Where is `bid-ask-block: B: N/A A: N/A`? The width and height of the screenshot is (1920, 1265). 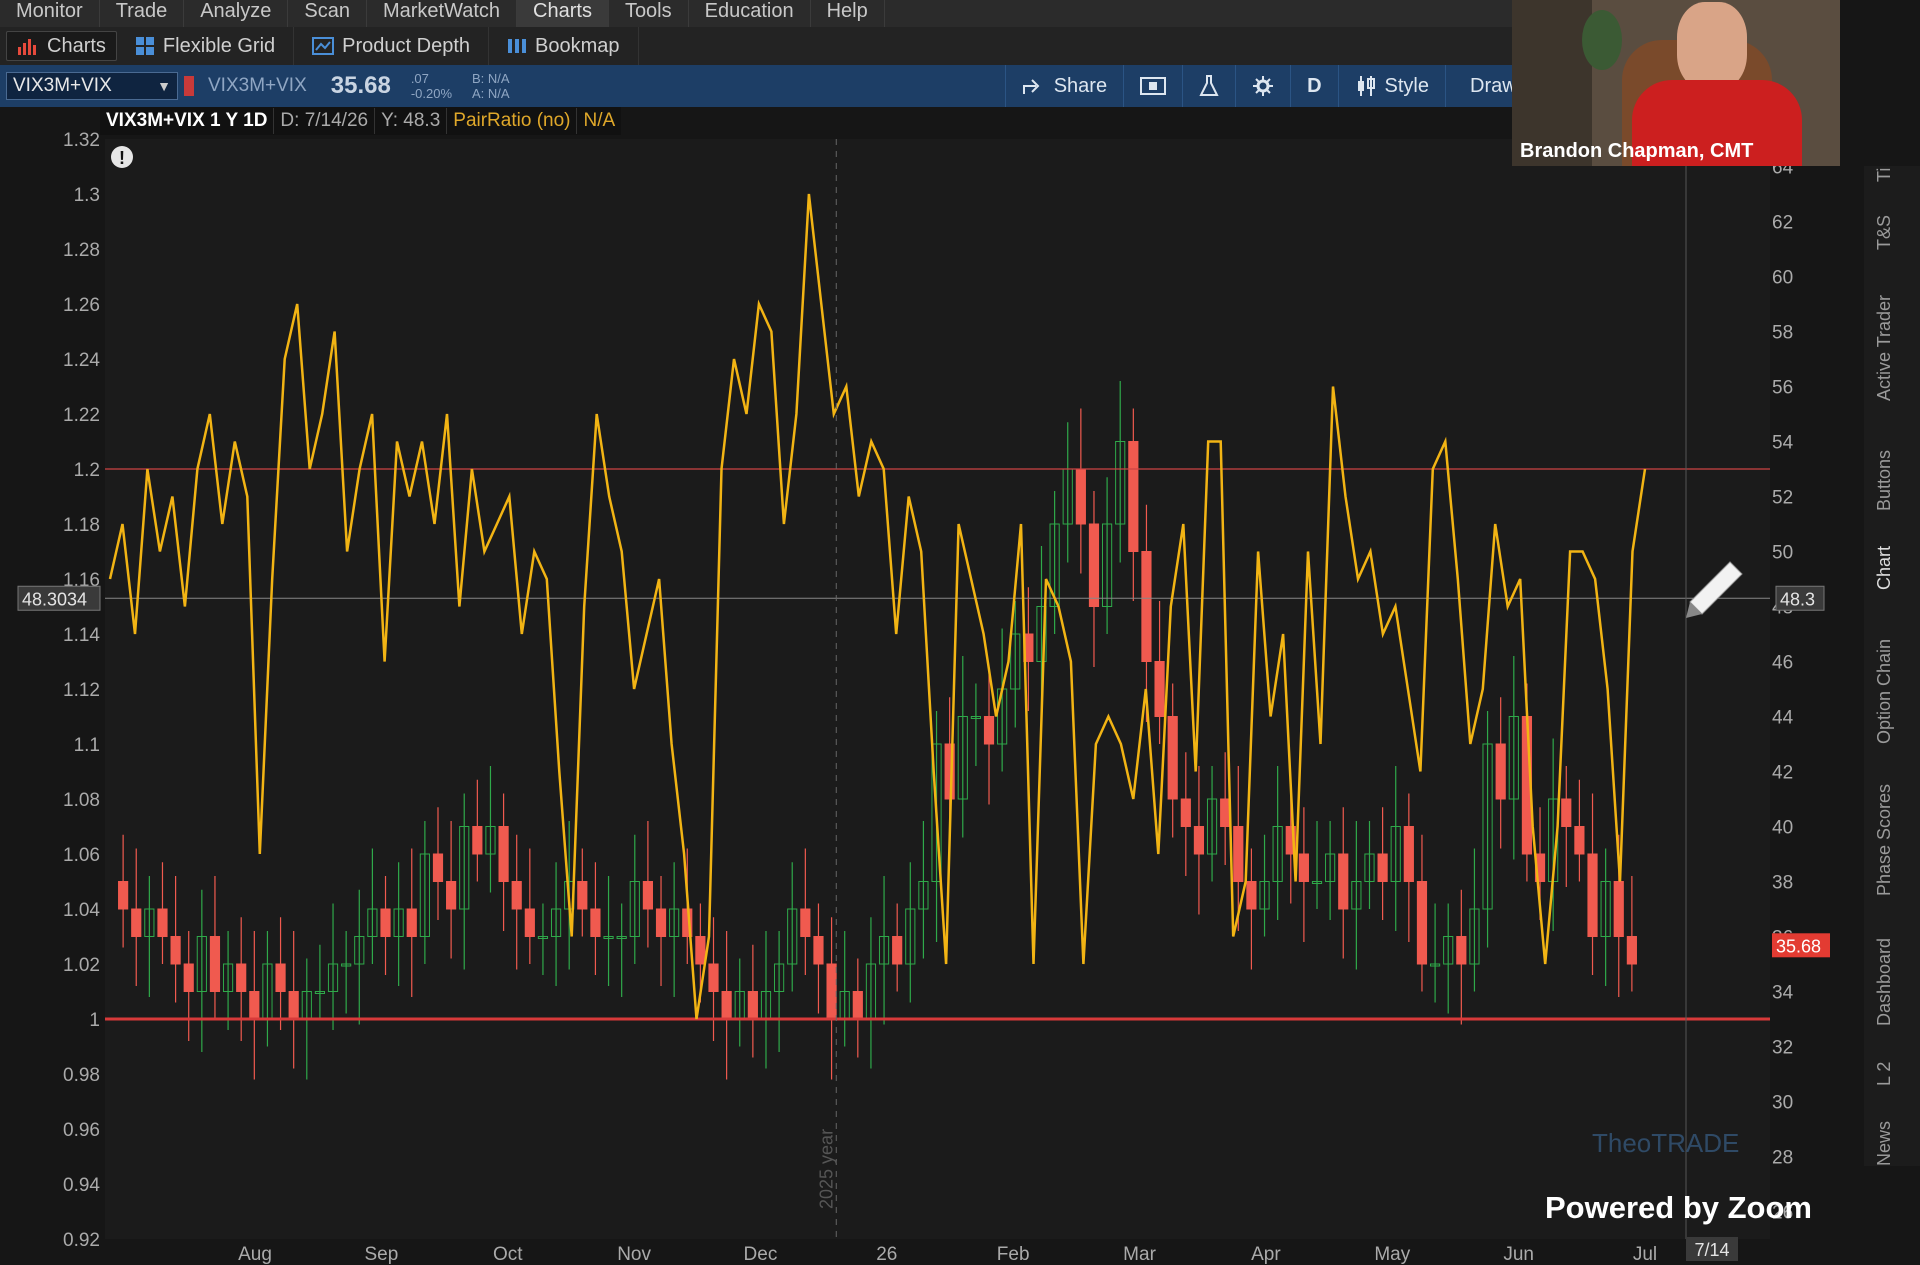
bid-ask-block: B: N/A A: N/A is located at coordinates (491, 86).